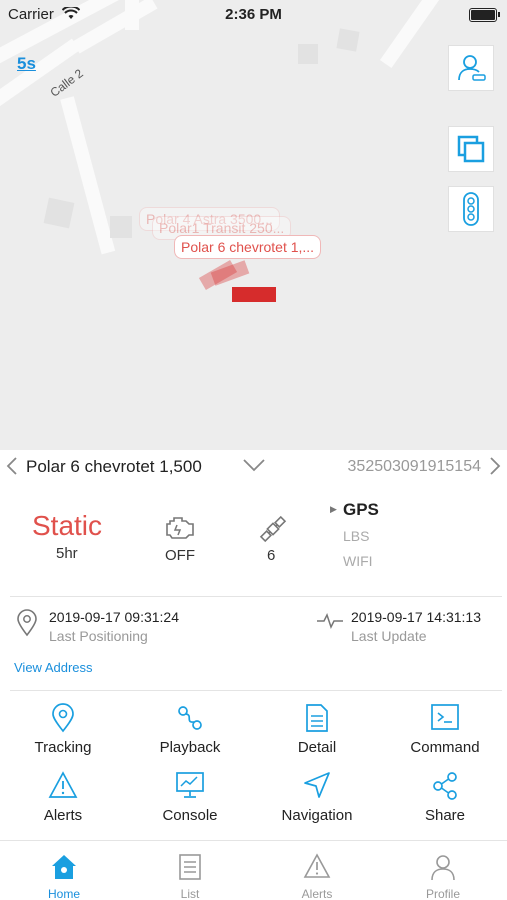  What do you see at coordinates (12, 466) in the screenshot?
I see `chevron-left-icon` at bounding box center [12, 466].